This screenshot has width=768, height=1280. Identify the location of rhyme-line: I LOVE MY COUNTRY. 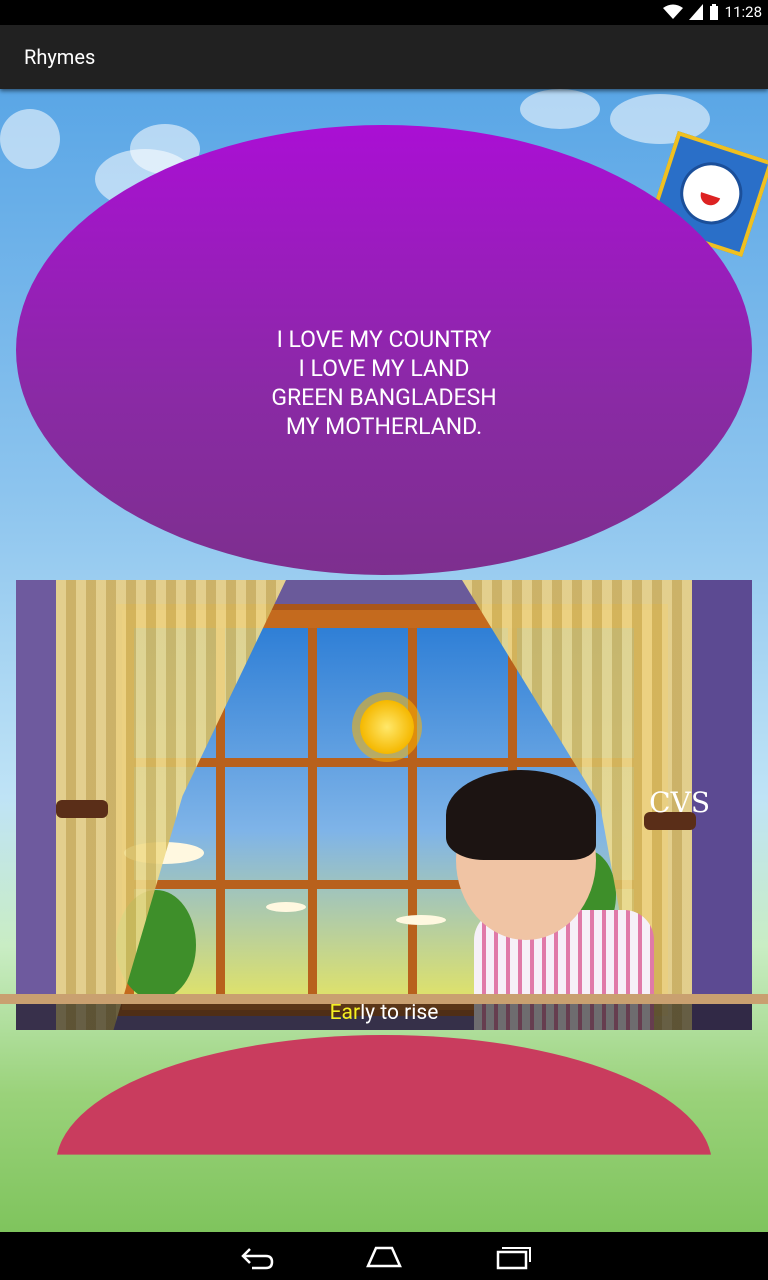
(384, 339).